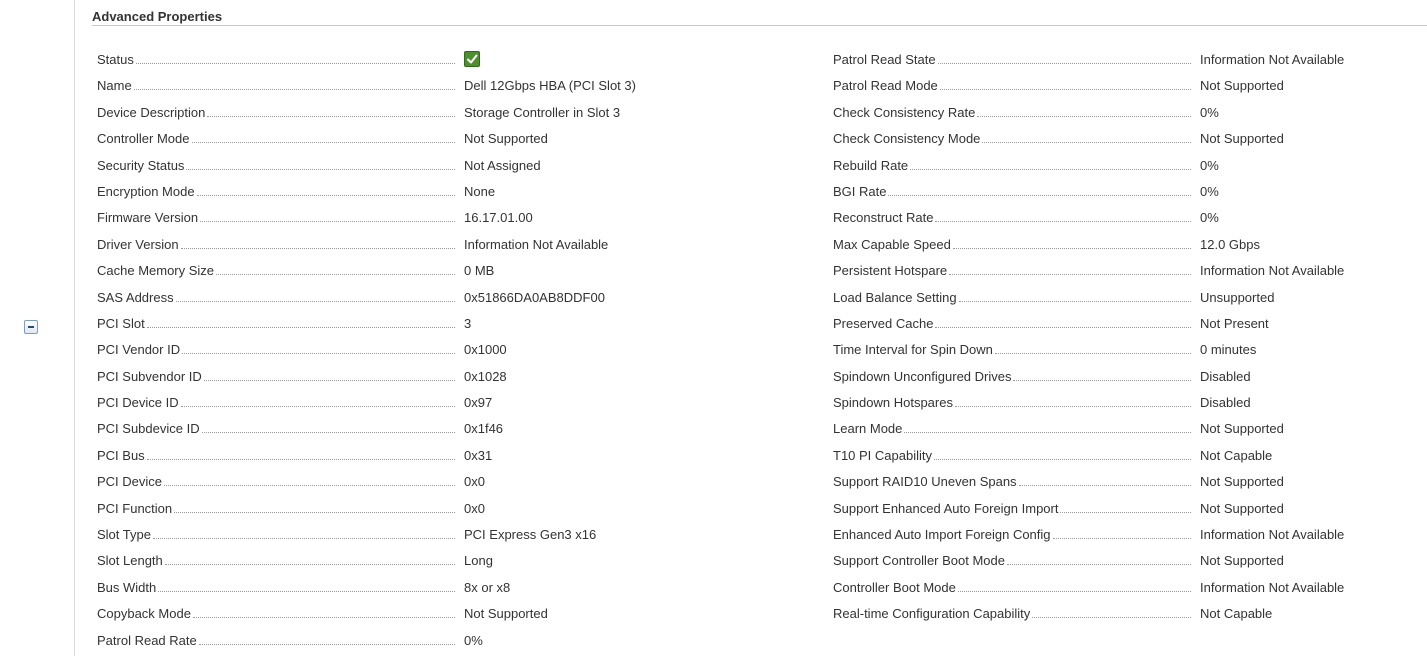  Describe the element at coordinates (278, 588) in the screenshot. I see `property-label-row: Bus Width` at that location.